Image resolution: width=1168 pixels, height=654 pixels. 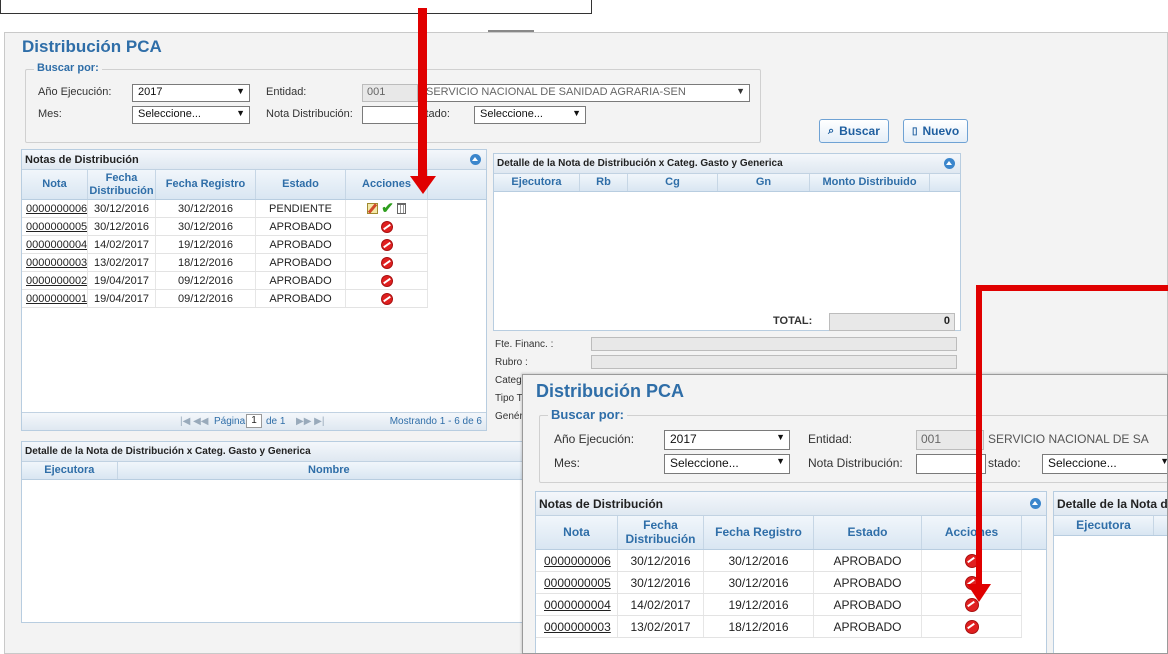 I want to click on mes-label: Mes:, so click(x=50, y=114).